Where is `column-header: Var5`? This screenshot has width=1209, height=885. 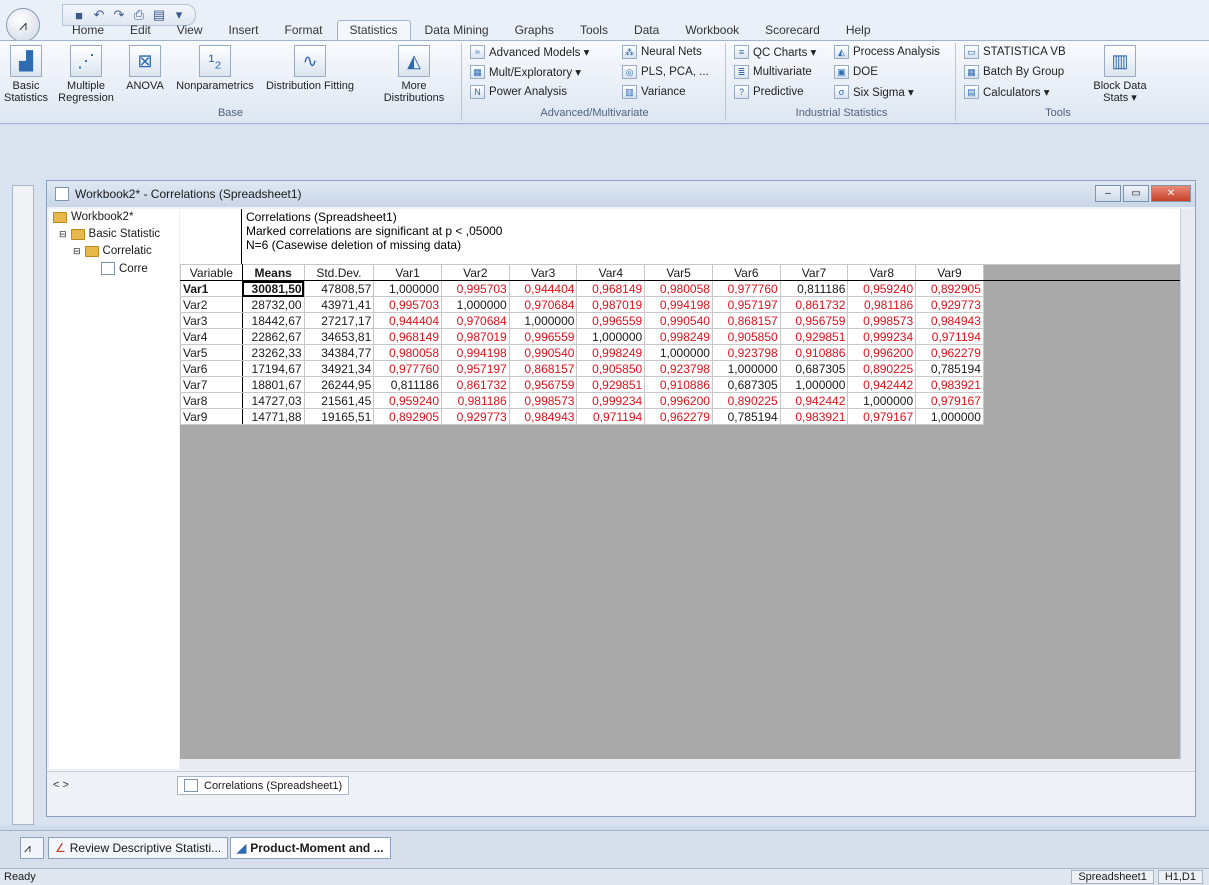
column-header: Var5 is located at coordinates (678, 272).